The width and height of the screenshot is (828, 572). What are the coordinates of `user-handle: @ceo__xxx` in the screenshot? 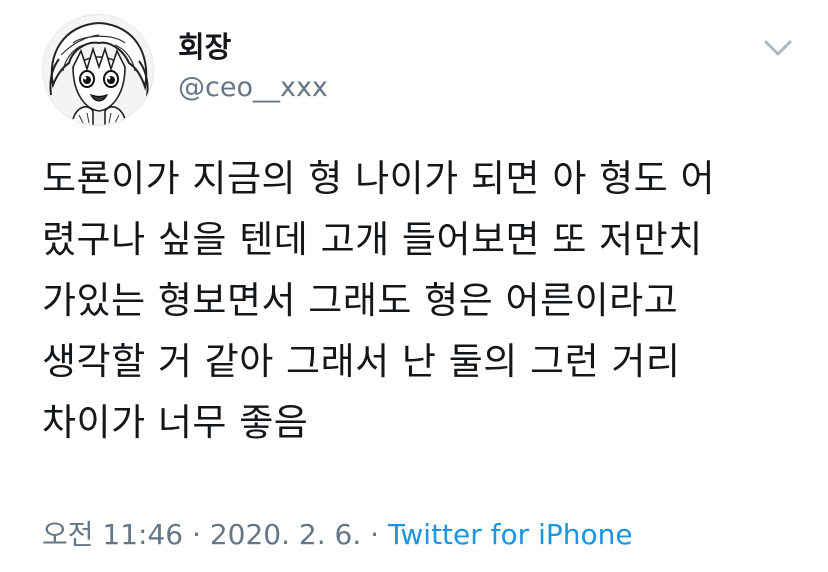 It's located at (253, 88).